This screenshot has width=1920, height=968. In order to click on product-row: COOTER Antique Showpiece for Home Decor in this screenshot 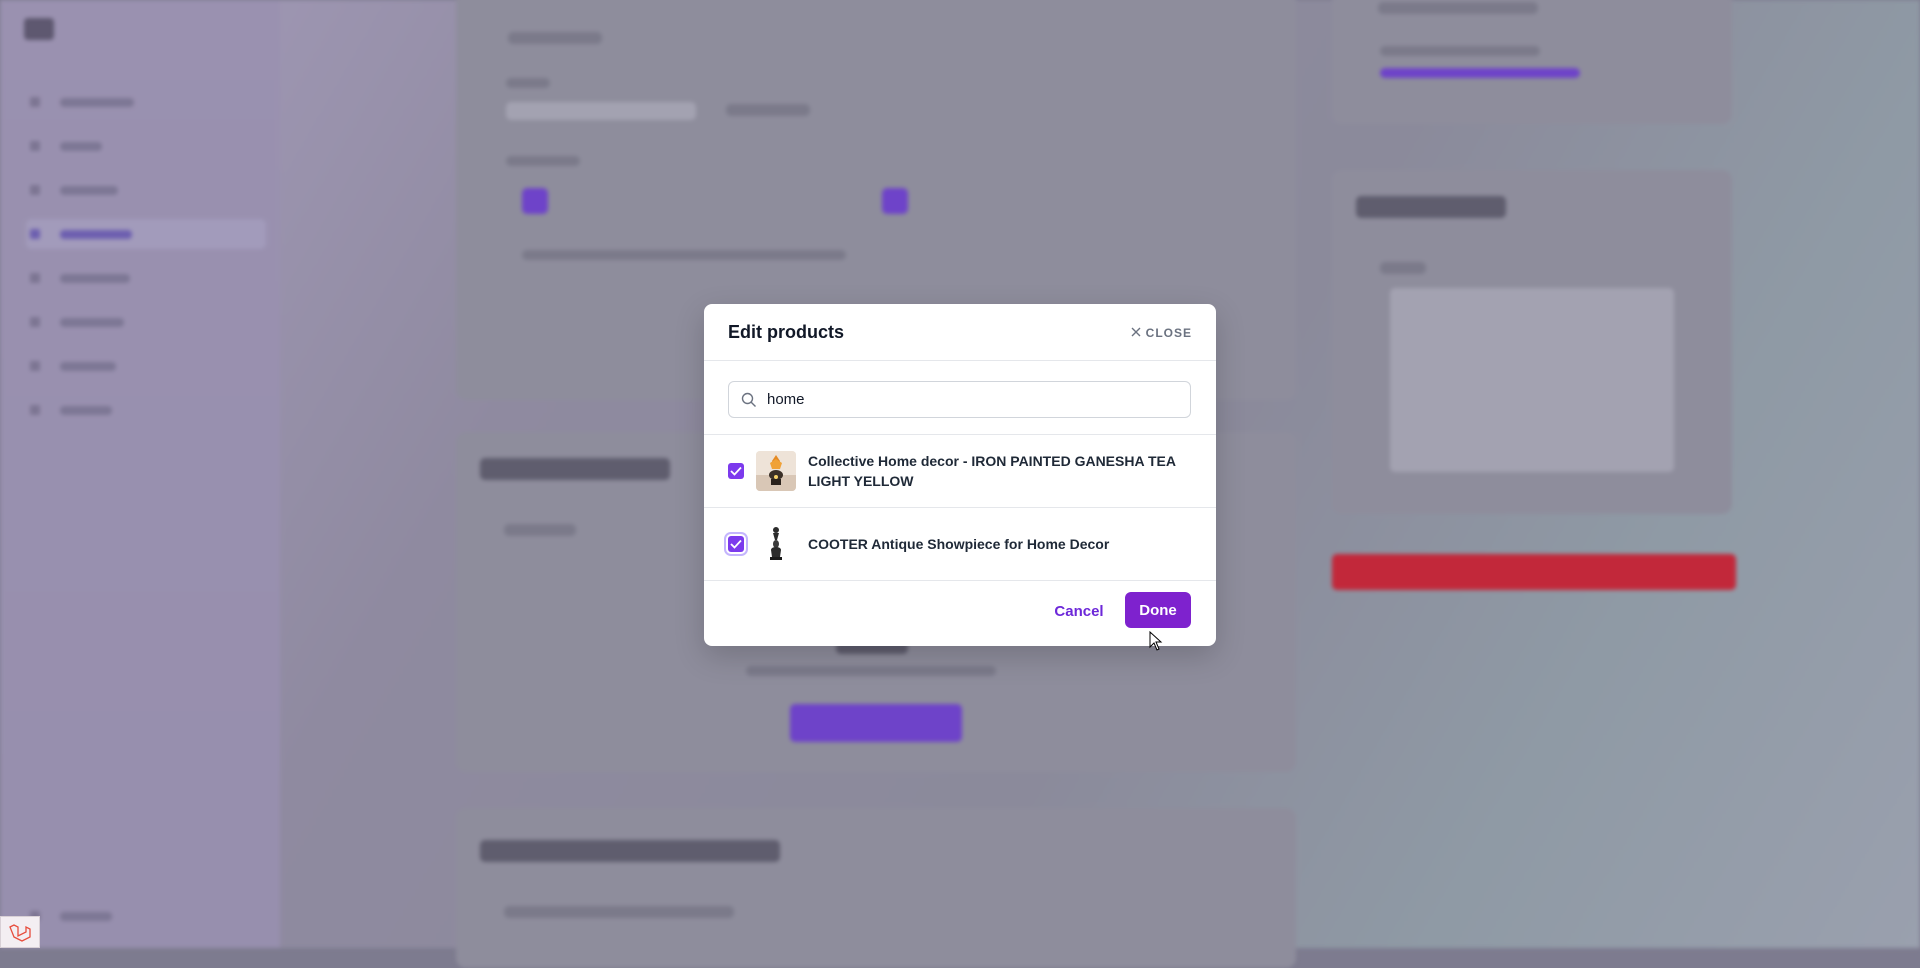, I will do `click(960, 544)`.